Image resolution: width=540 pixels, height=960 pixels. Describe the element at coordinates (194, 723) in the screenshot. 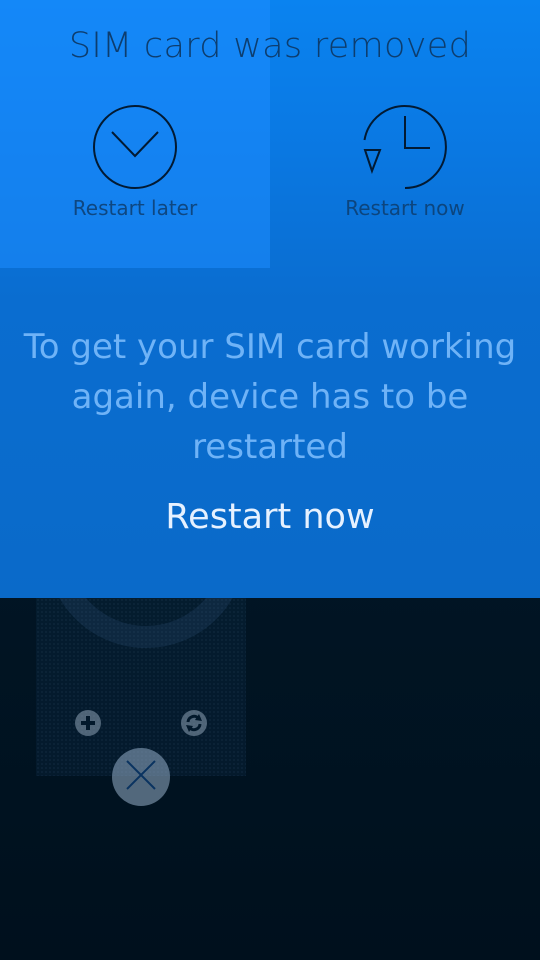

I see `refresh-icon` at that location.